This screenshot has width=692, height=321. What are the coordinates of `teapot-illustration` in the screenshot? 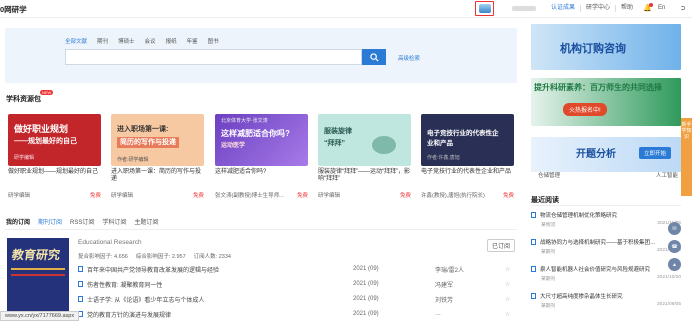 It's located at (384, 145).